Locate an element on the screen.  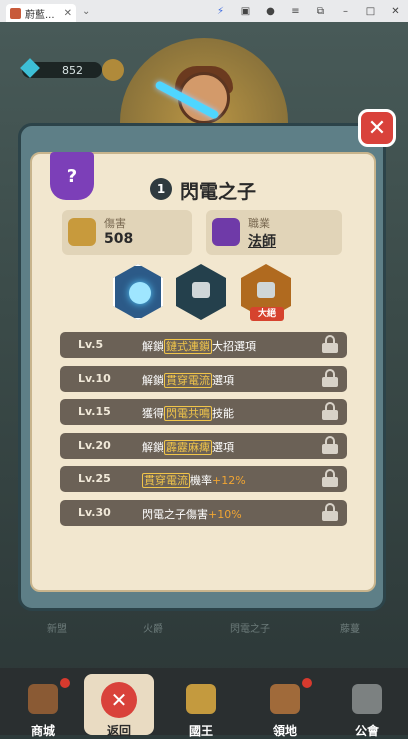
unlock-row: Lv.10 解鎖 貫穿電流 選項 is located at coordinates (203, 378).